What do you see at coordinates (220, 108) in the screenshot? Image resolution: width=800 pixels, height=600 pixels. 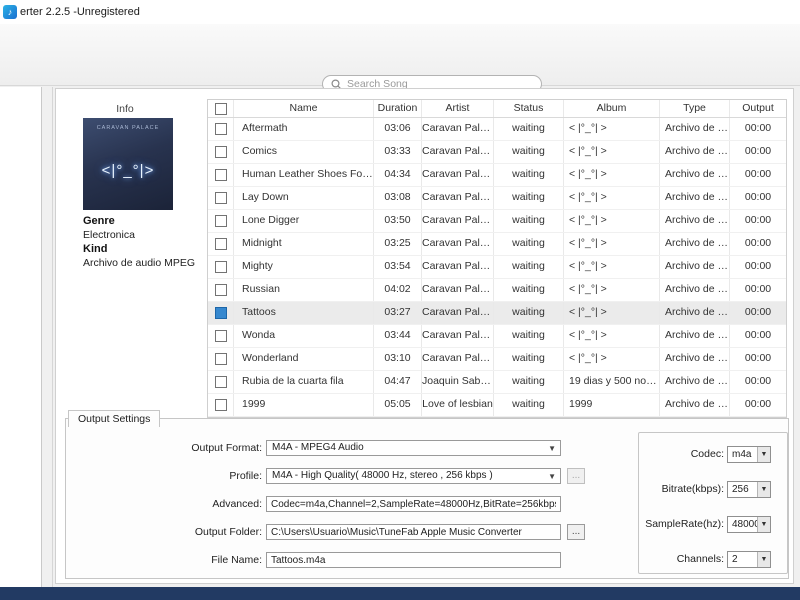 I see `select-all-checkbox` at bounding box center [220, 108].